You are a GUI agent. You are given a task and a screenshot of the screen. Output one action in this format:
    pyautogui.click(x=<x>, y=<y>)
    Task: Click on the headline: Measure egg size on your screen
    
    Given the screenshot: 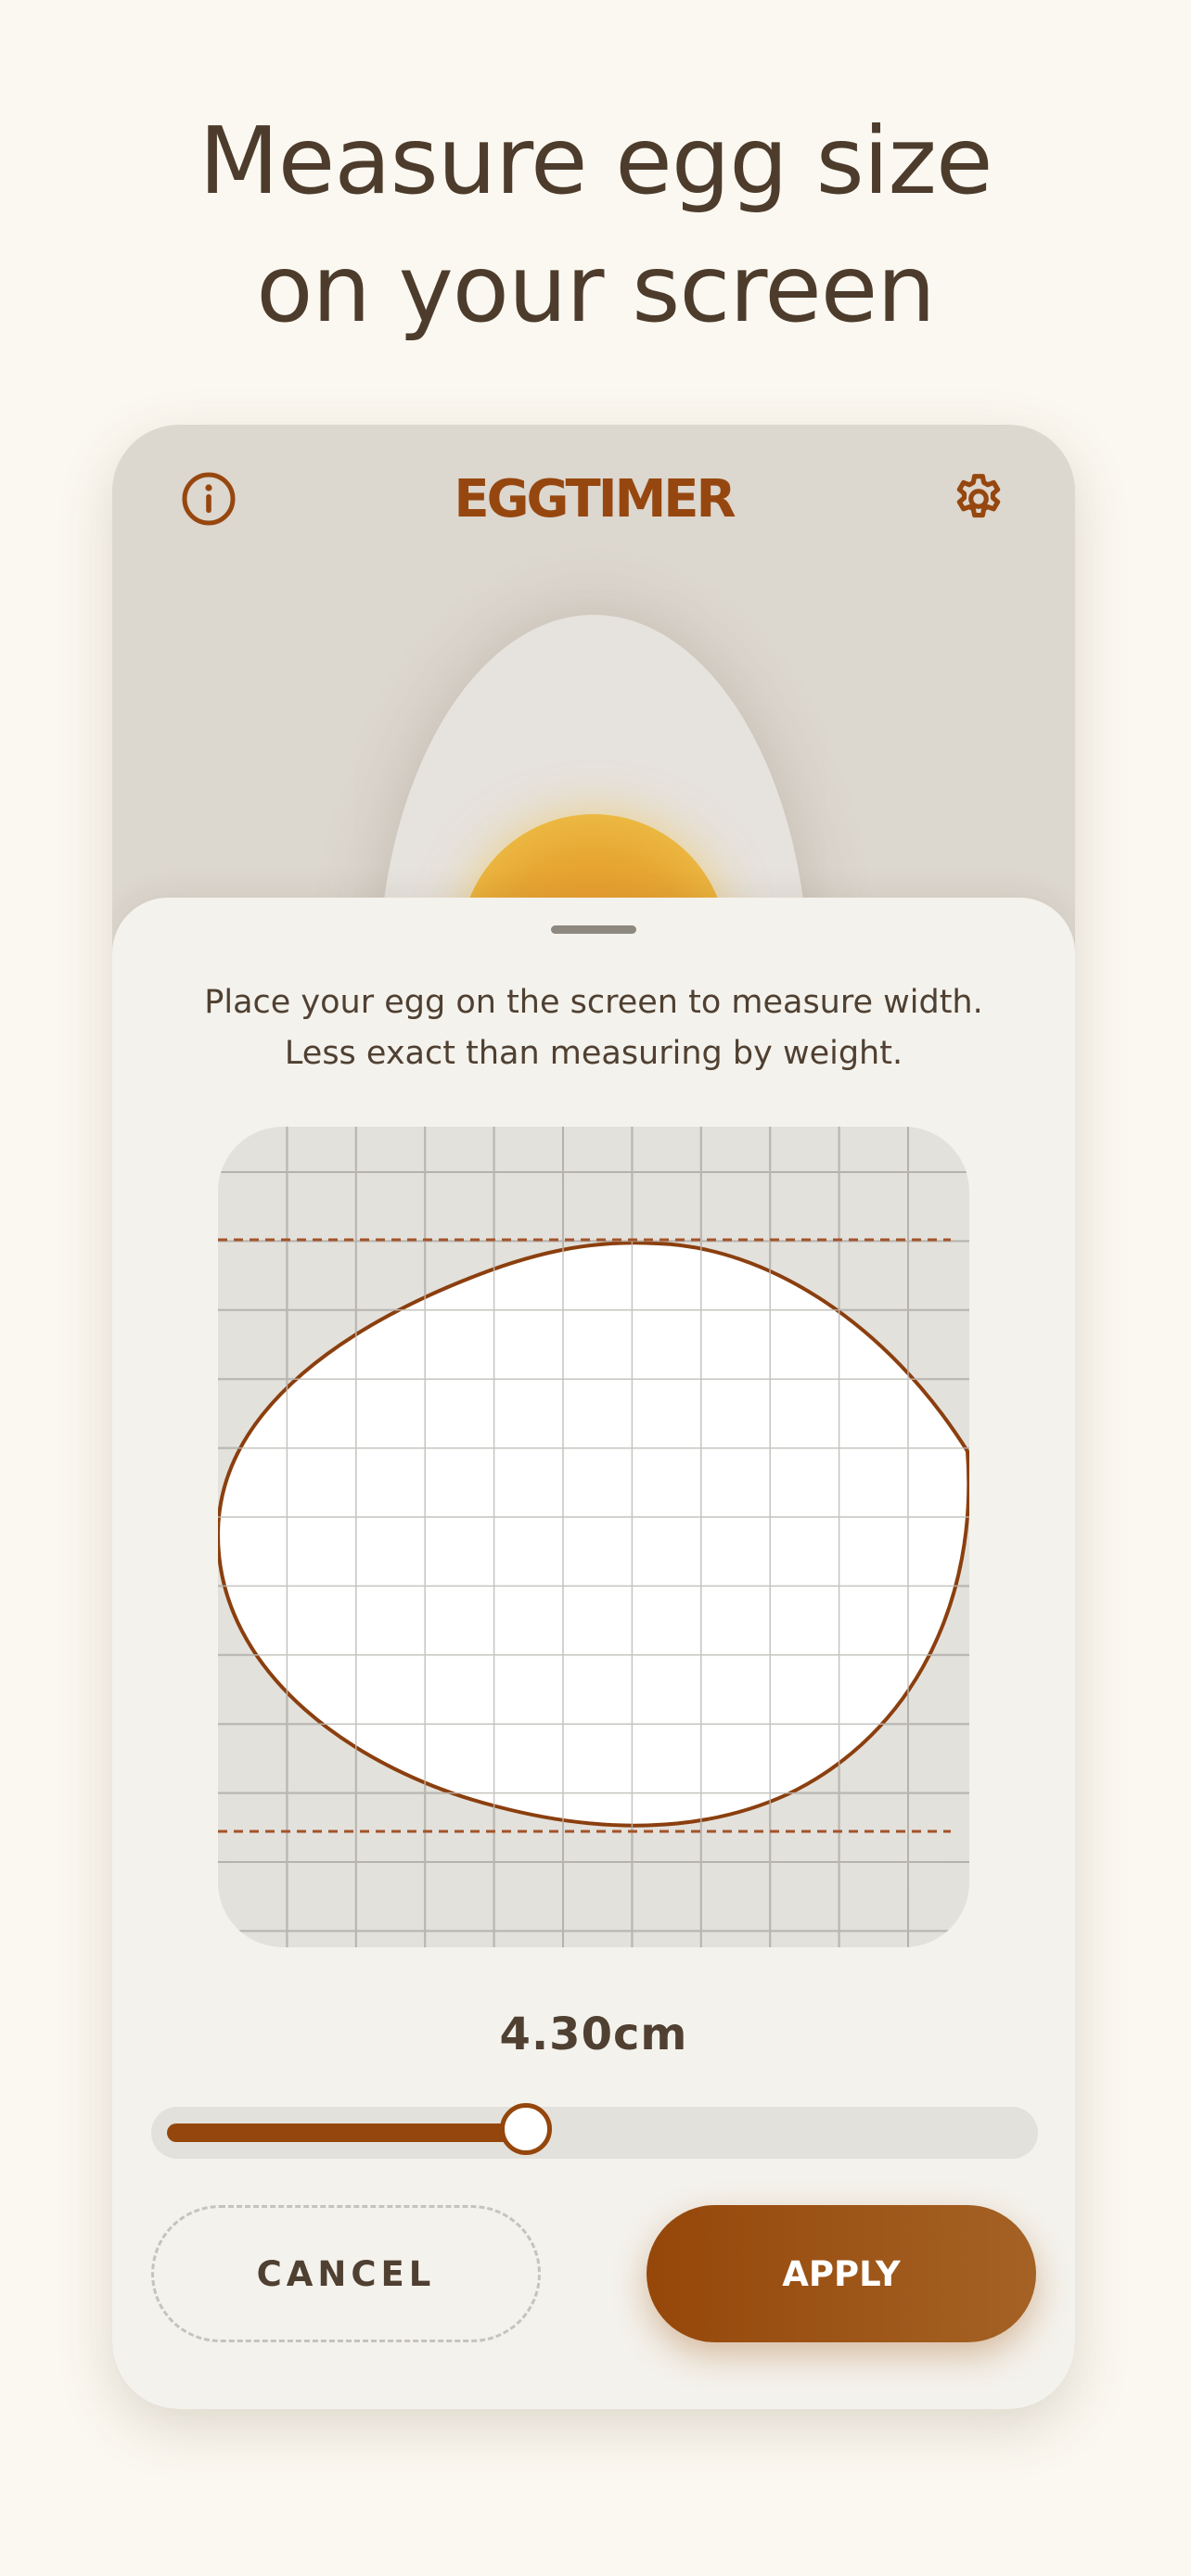 What is the action you would take?
    pyautogui.click(x=595, y=225)
    